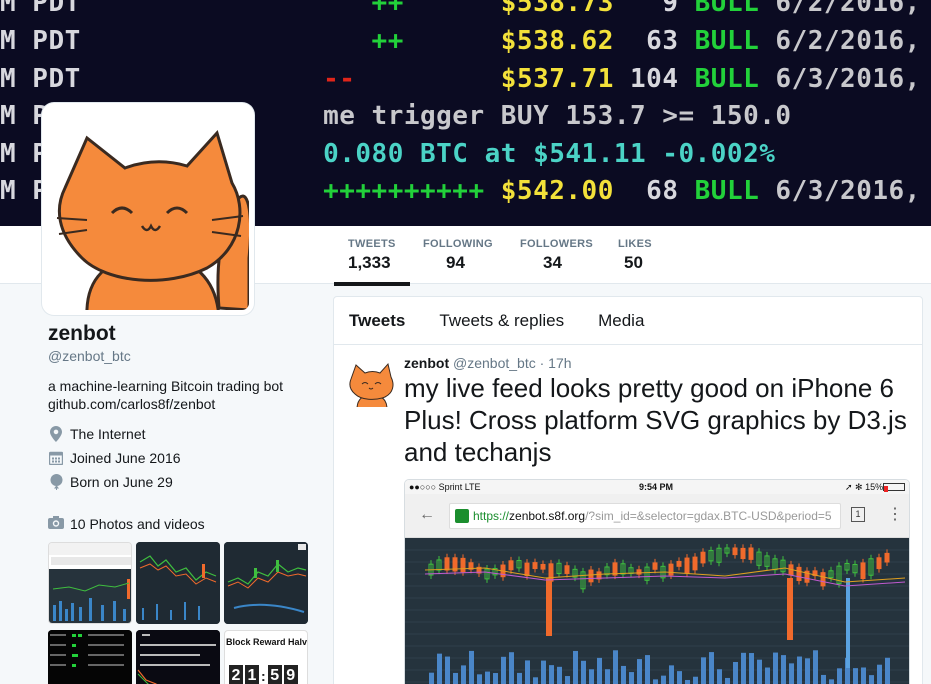  What do you see at coordinates (56, 482) in the screenshot?
I see `balloon-icon` at bounding box center [56, 482].